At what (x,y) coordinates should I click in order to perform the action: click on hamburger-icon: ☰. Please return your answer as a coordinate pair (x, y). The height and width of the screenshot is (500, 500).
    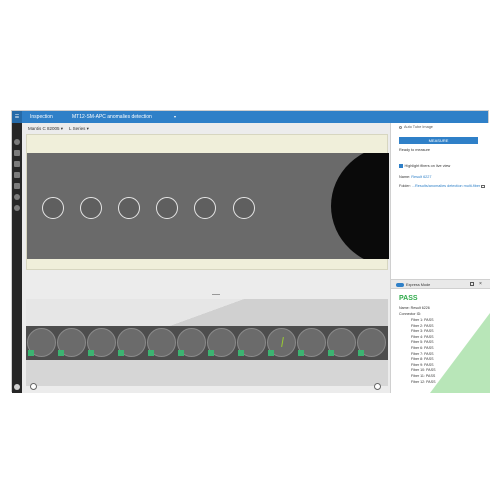
    Looking at the image, I should click on (17, 117).